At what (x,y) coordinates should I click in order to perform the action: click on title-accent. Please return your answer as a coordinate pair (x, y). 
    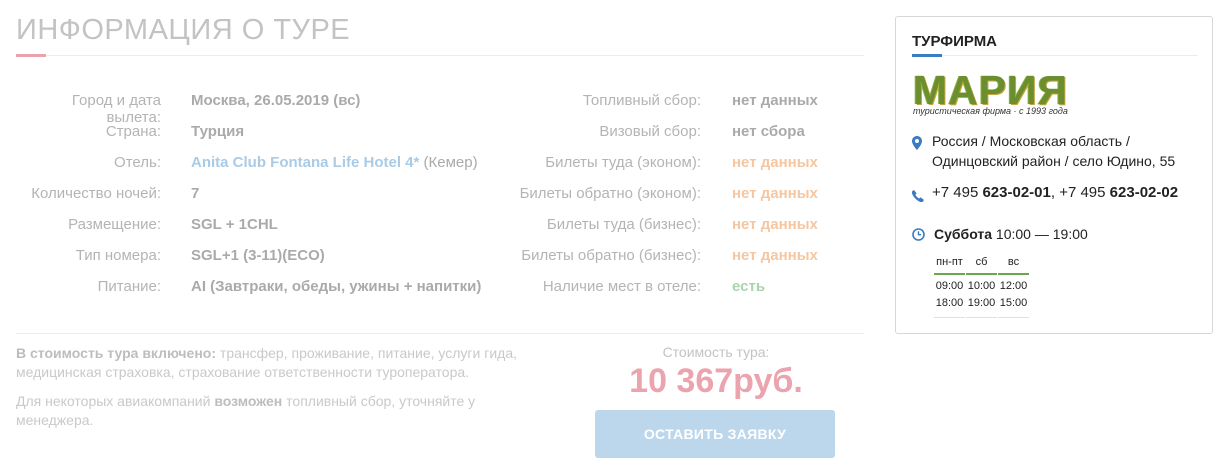
    Looking at the image, I should click on (31, 55).